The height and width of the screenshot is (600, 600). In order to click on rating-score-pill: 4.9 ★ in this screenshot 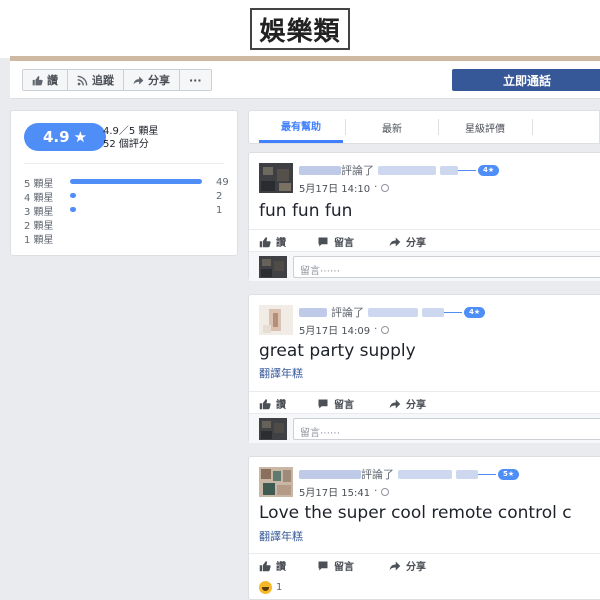, I will do `click(65, 137)`.